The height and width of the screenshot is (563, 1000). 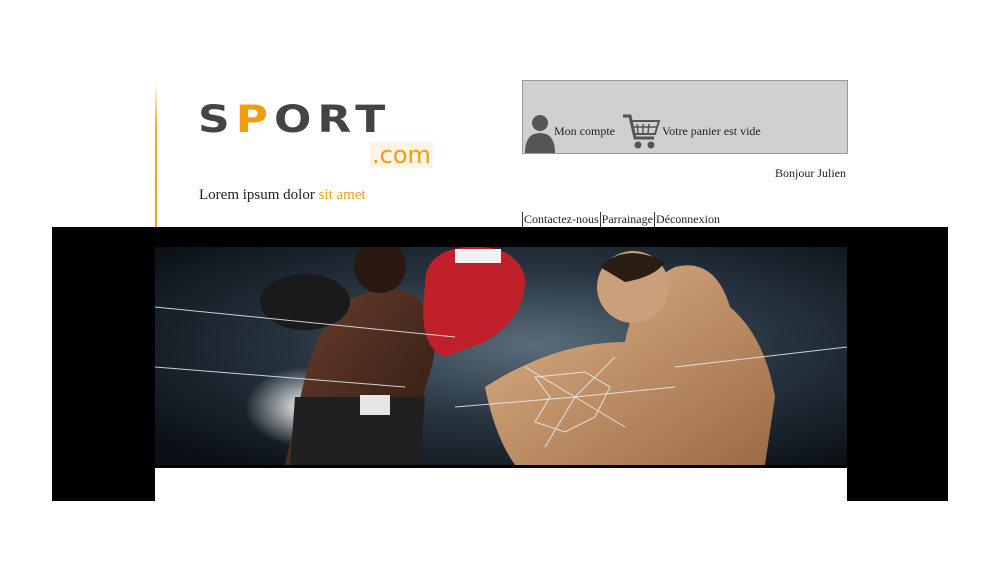 I want to click on banner-footer-strip, so click(x=501, y=484).